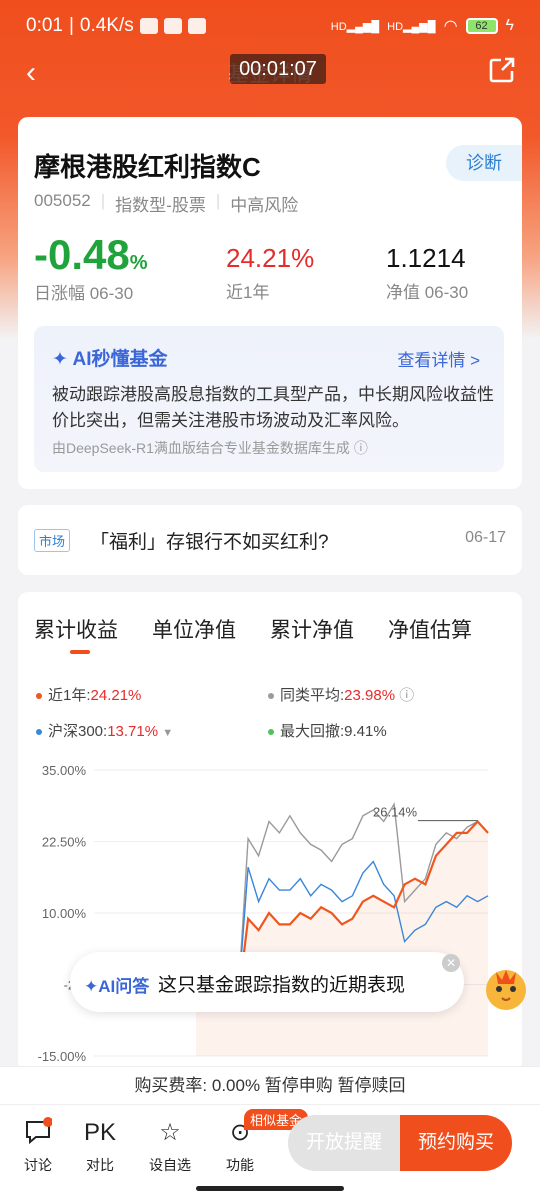 This screenshot has width=540, height=1200. What do you see at coordinates (264, 205) in the screenshot?
I see `fund-risk: 中高风险` at bounding box center [264, 205].